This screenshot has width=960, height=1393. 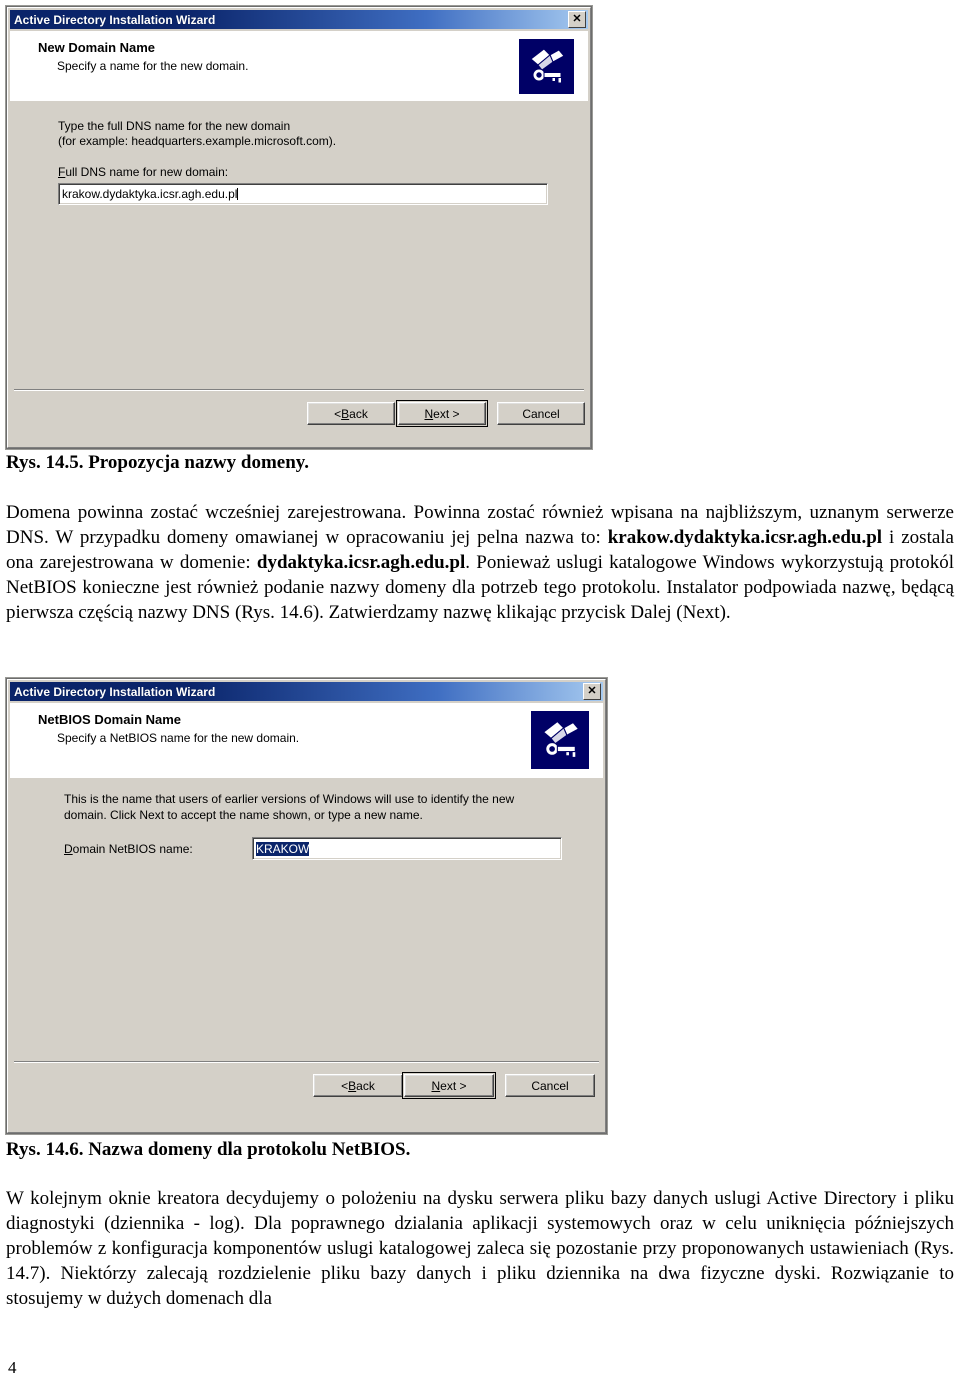 What do you see at coordinates (303, 194) in the screenshot?
I see `full-dns-name-input: krakow.dydaktyka.icsr.agh.edu.pl` at bounding box center [303, 194].